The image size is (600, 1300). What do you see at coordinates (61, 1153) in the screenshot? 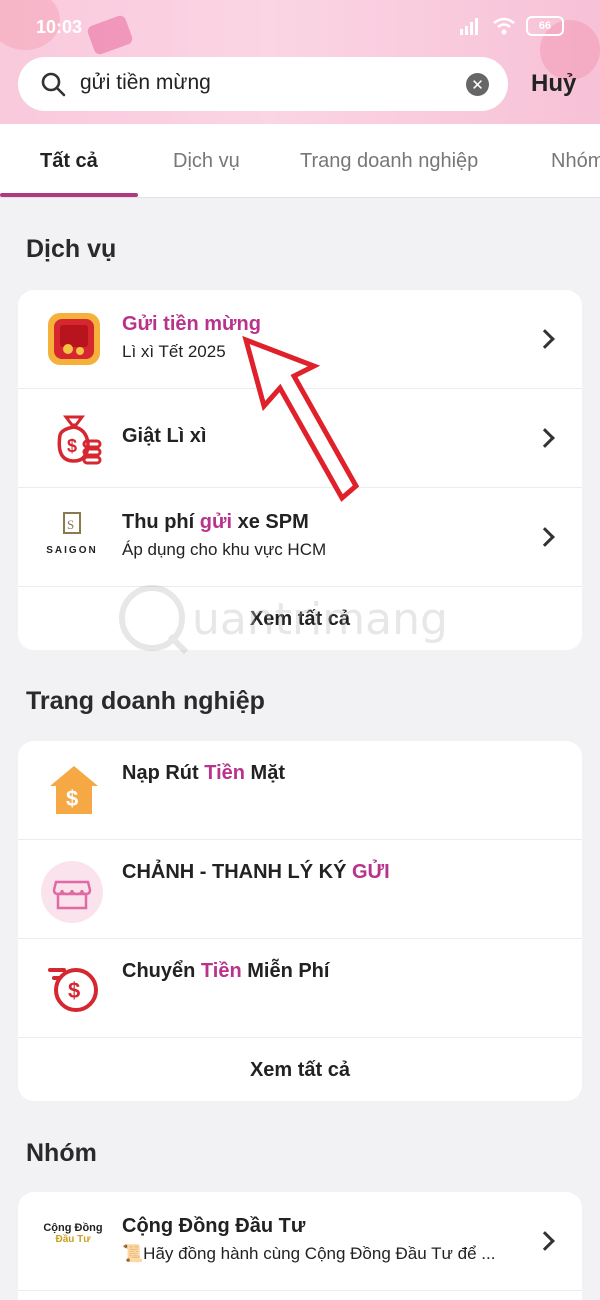
I see `section-title-groups: Nhóm` at bounding box center [61, 1153].